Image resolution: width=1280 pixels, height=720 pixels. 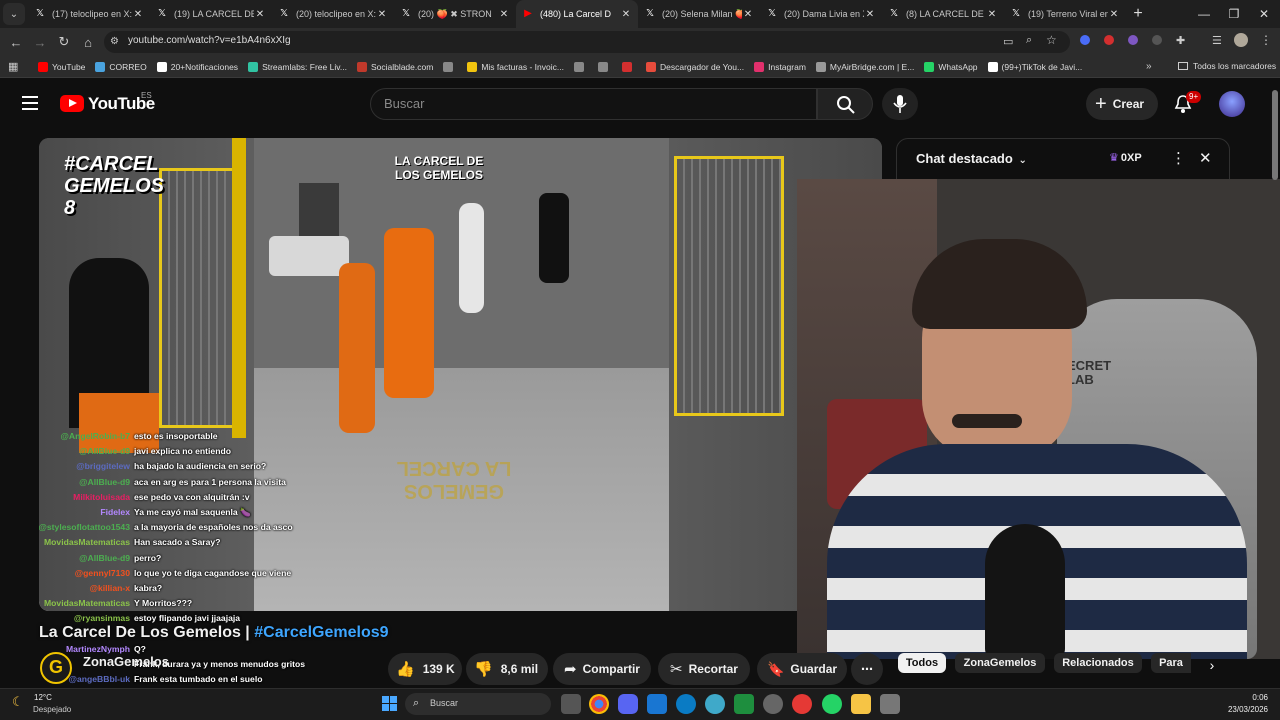 What do you see at coordinates (1125, 157) in the screenshot?
I see `xp-counter: ♛ 0XP` at bounding box center [1125, 157].